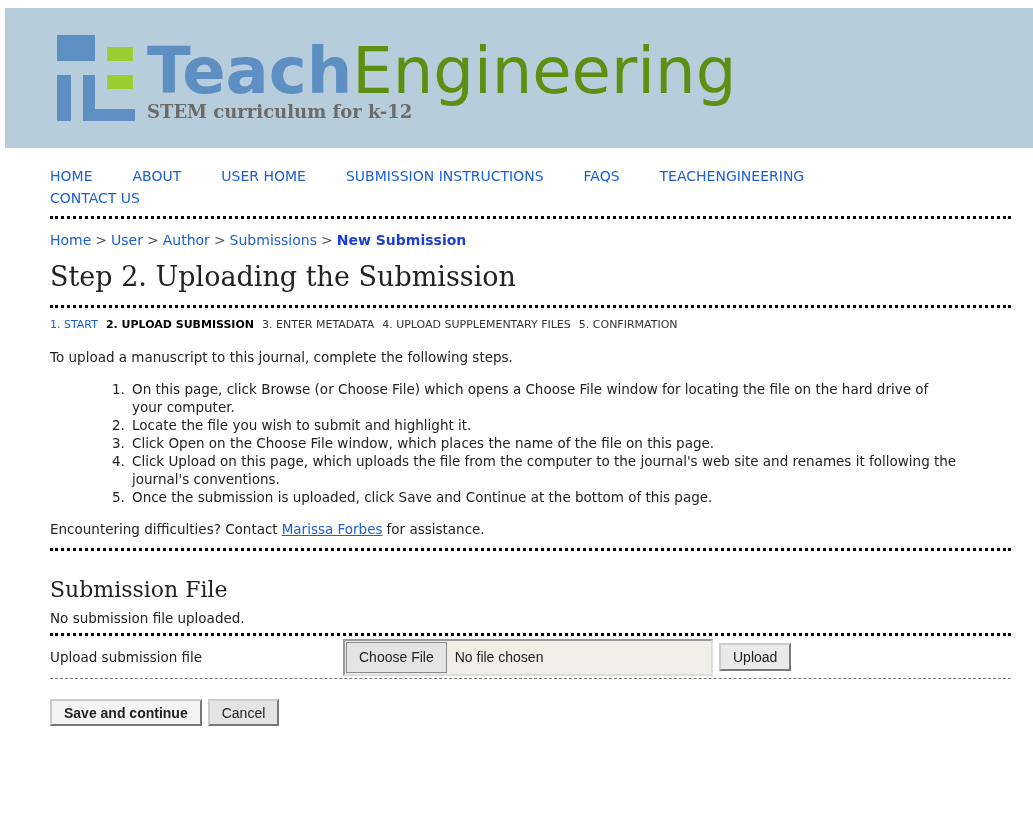 The height and width of the screenshot is (838, 1033). Describe the element at coordinates (180, 325) in the screenshot. I see `step-label: 2. UPLOAD SUBMISSION` at that location.